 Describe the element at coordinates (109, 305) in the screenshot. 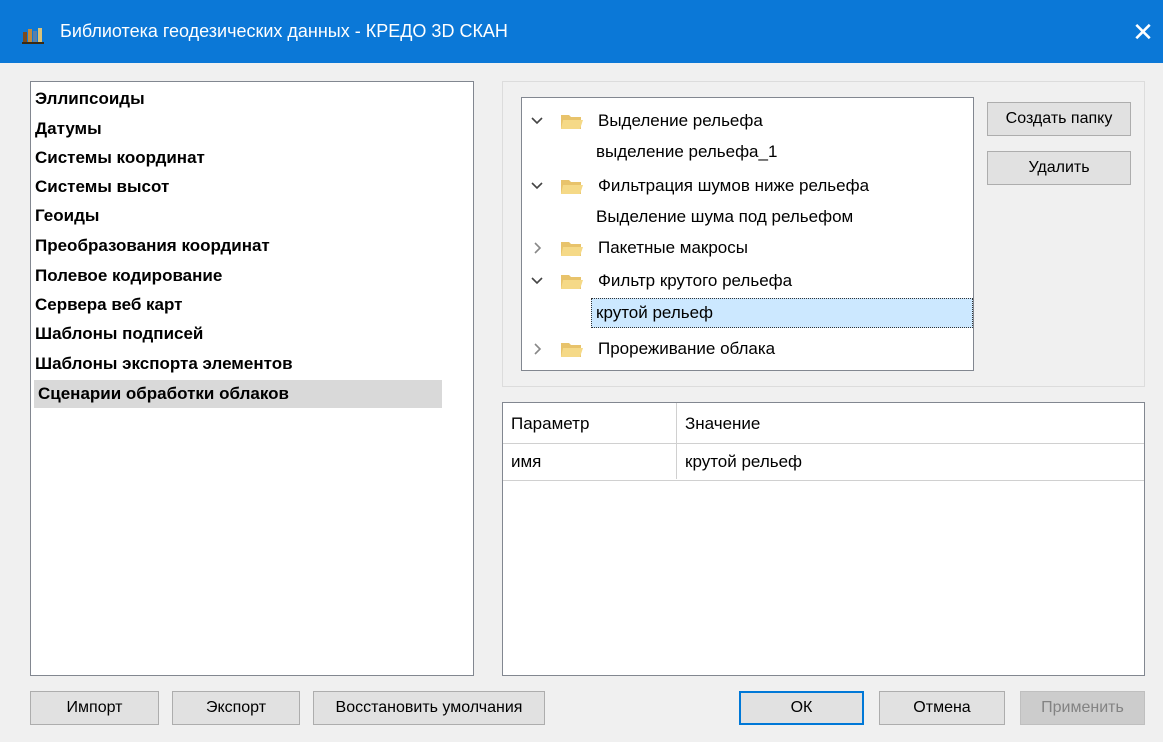

I see `category-item: Сервера веб карт` at that location.